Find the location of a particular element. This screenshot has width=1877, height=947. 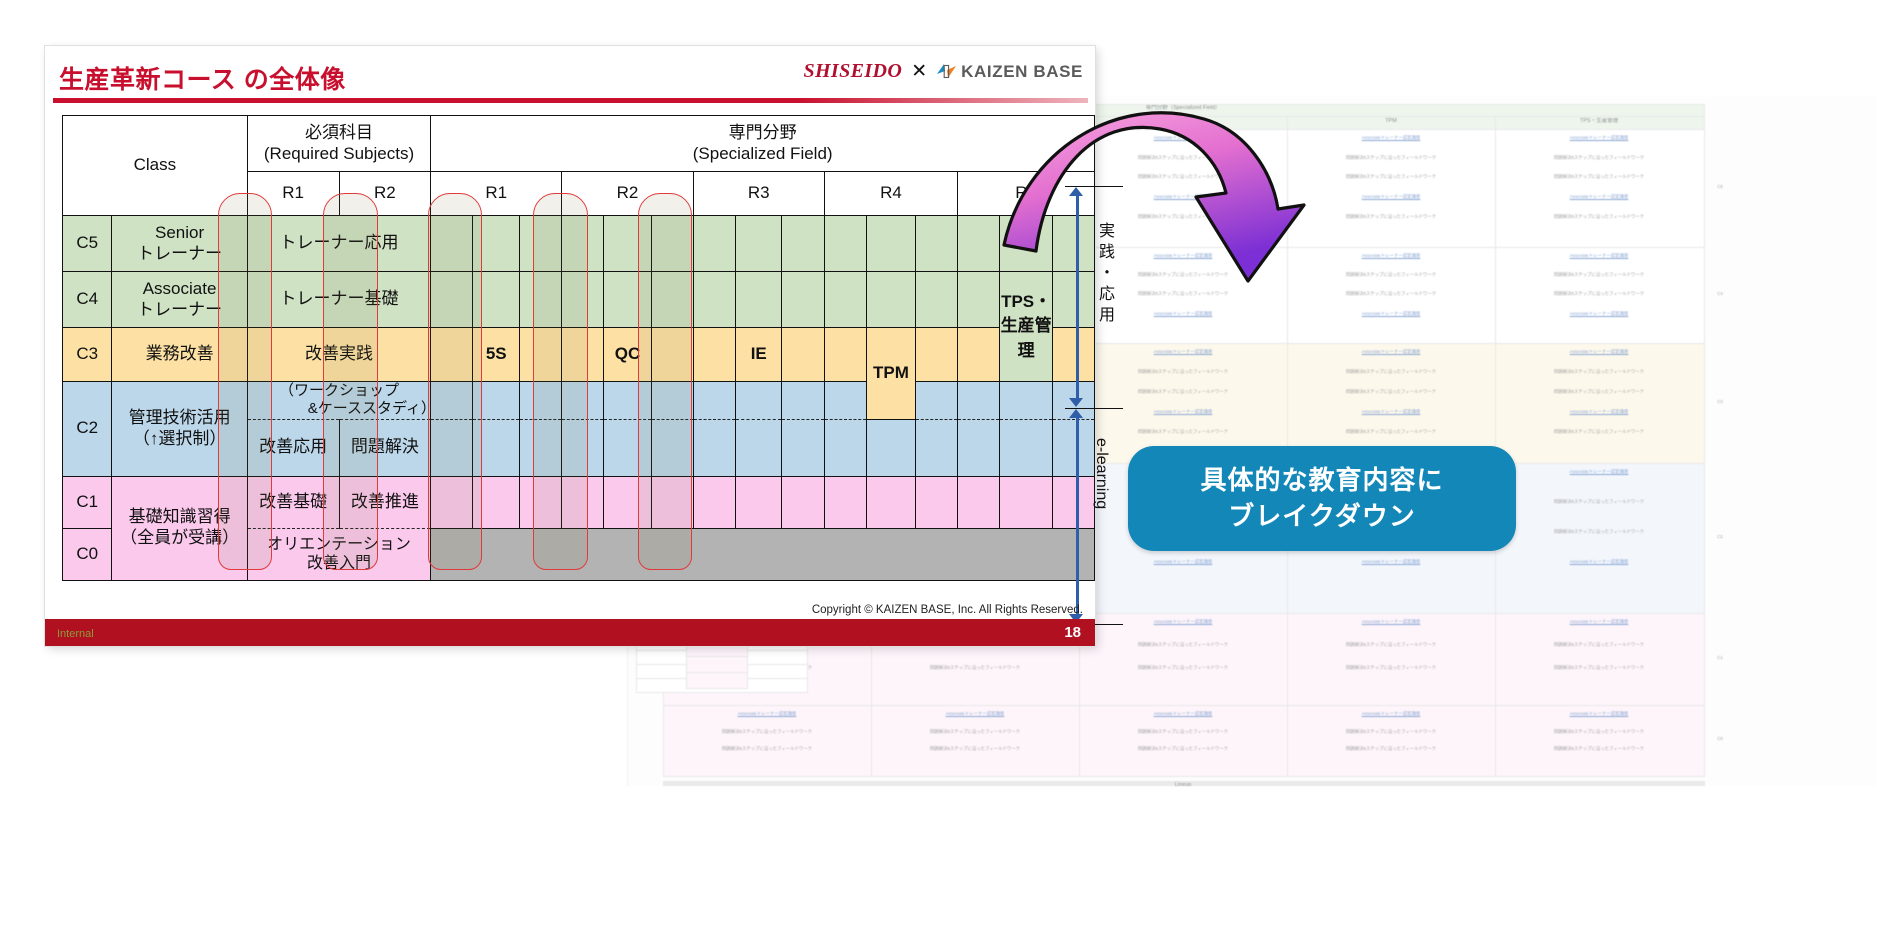

bg-text: Lineup is located at coordinates (1183, 784).